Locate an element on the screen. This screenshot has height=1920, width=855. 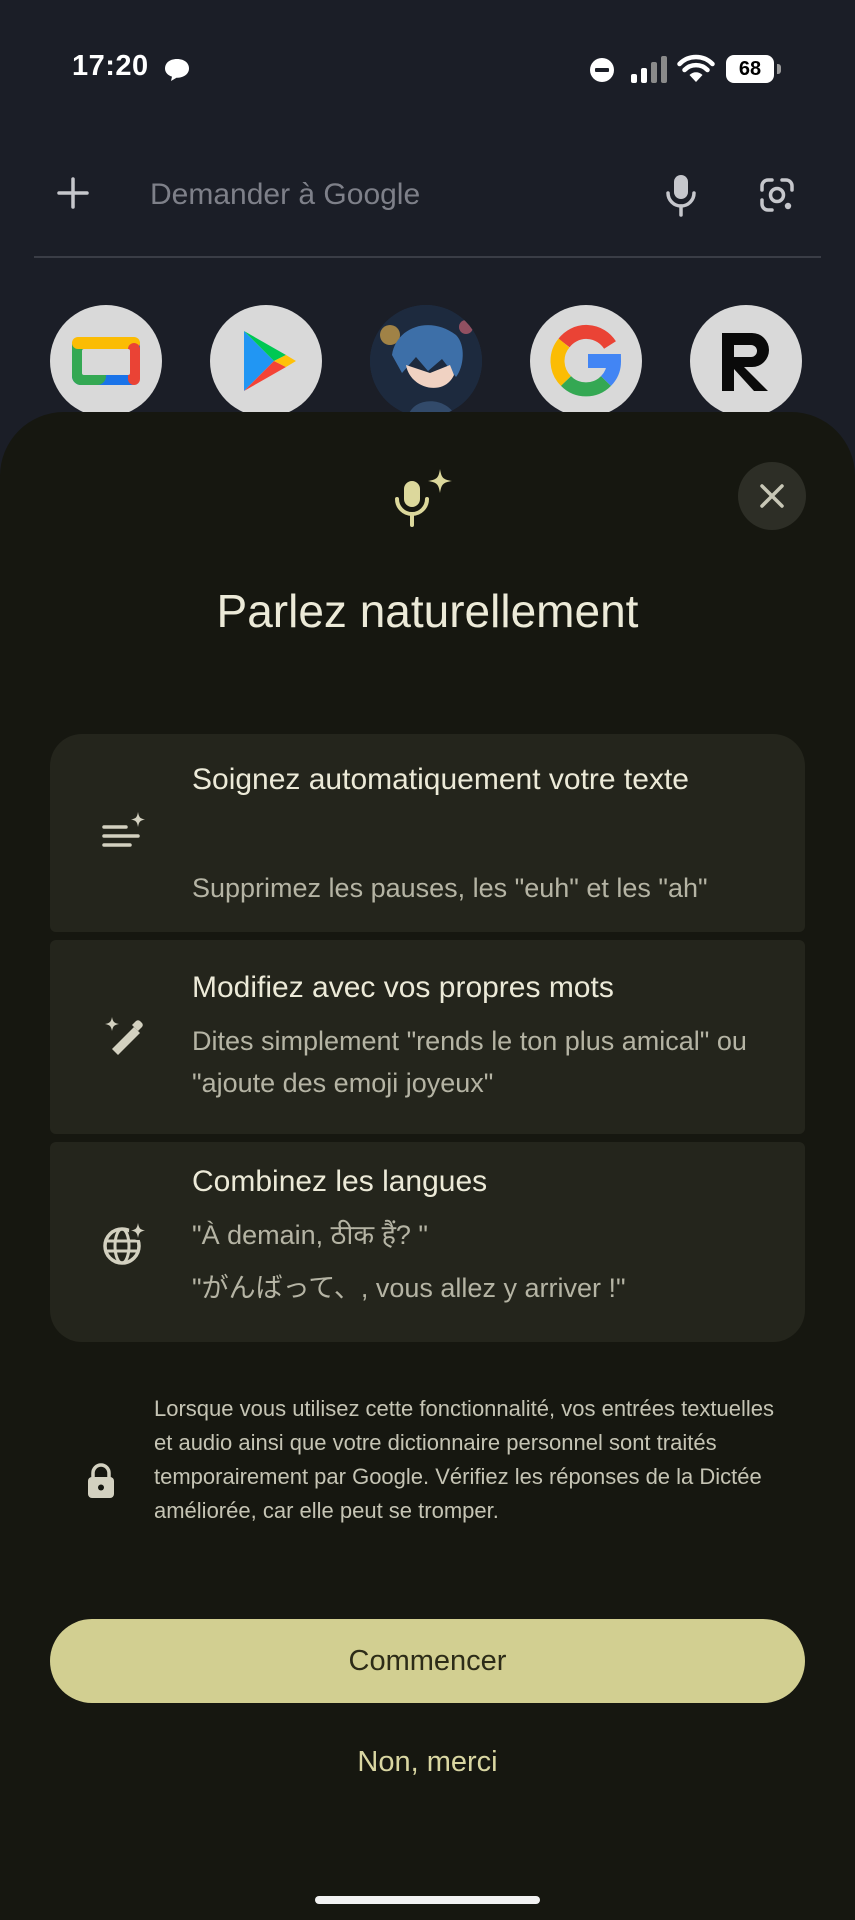
anime-avatar-icon is located at coordinates (426, 361).